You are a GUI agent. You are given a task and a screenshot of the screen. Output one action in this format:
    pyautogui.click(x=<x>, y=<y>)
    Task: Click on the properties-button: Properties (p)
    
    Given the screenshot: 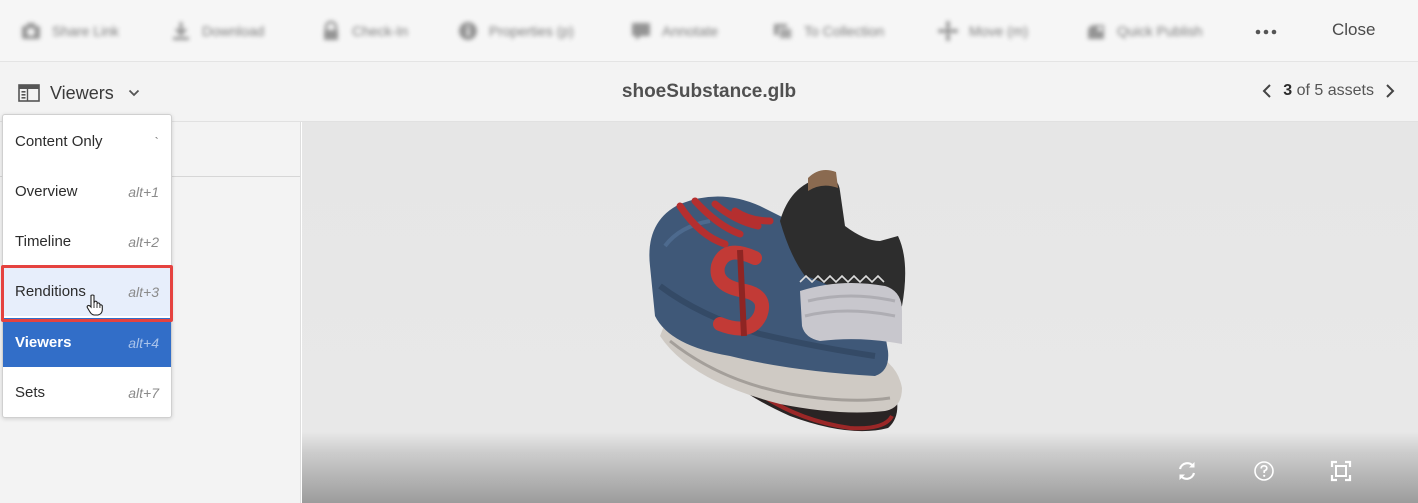 What is the action you would take?
    pyautogui.click(x=515, y=31)
    